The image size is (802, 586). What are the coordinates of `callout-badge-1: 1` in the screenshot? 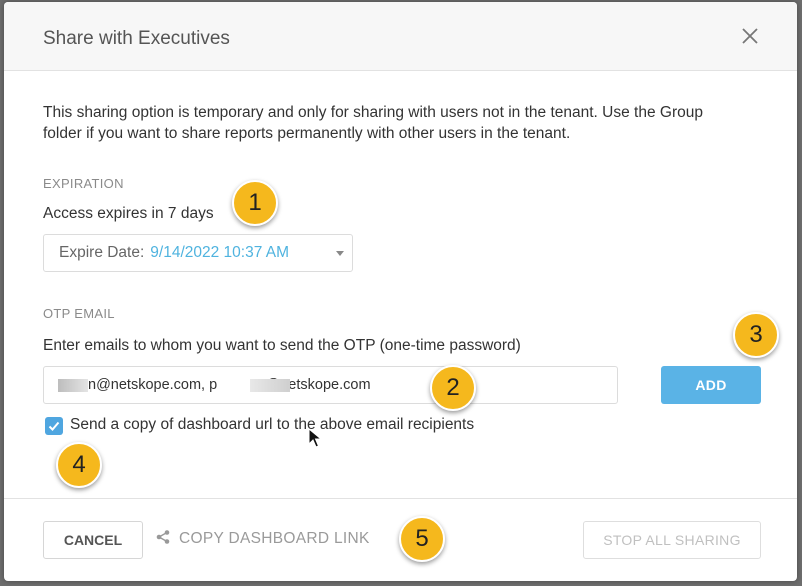 It's located at (255, 203).